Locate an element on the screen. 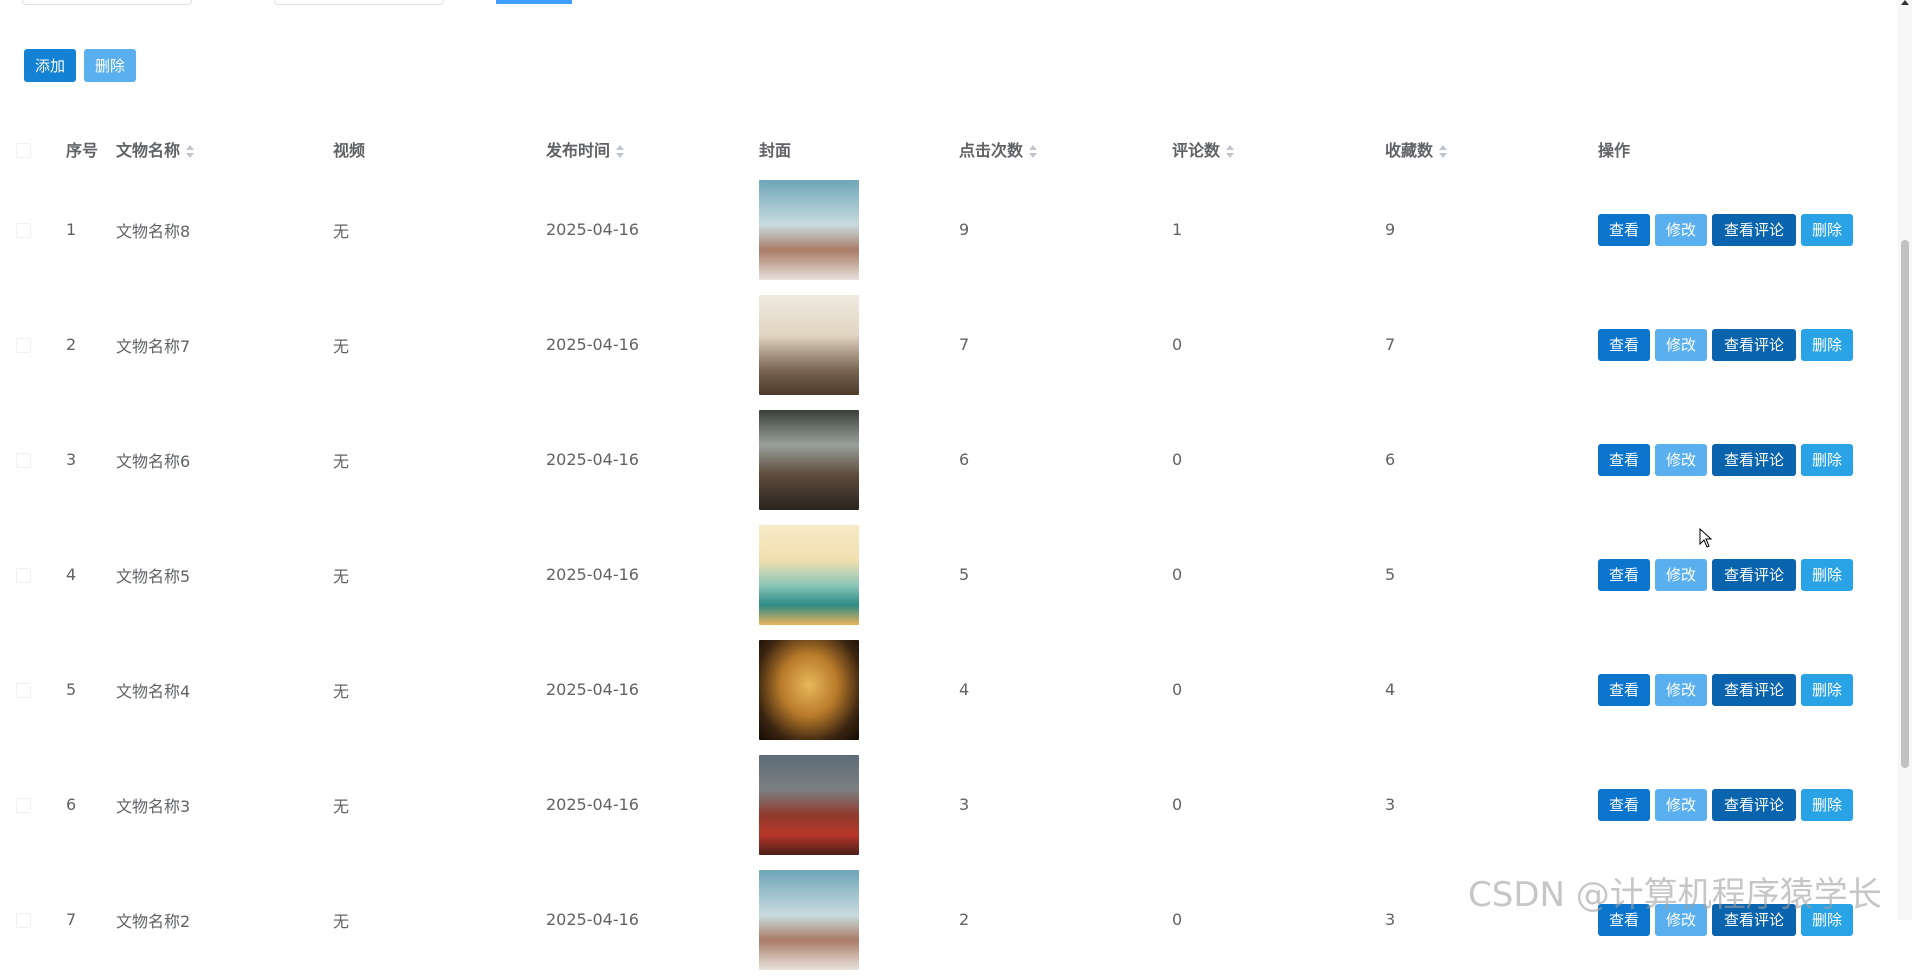 This screenshot has width=1912, height=977. add-button: 添加 is located at coordinates (50, 65).